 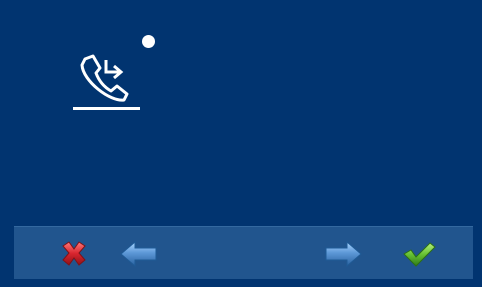 I want to click on back-arrow-button, so click(x=138, y=254).